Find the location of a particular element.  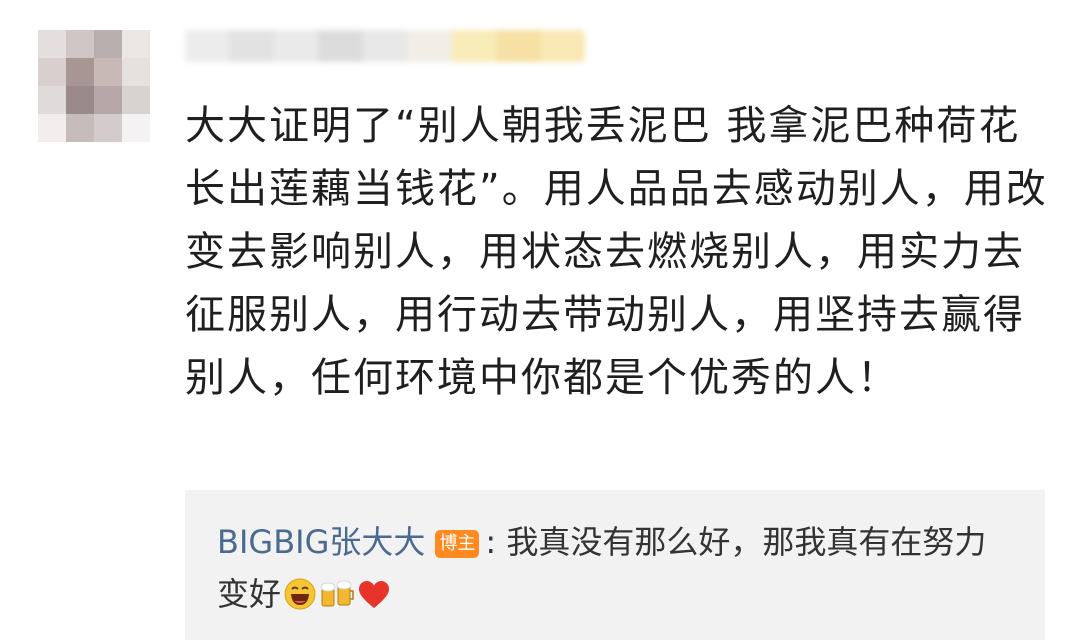

avatar is located at coordinates (94, 86).